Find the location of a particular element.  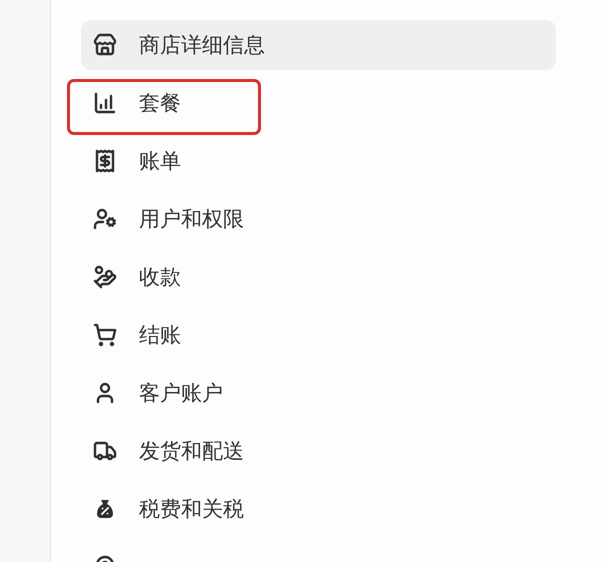

menu-item-label: 客户账户 is located at coordinates (181, 393).